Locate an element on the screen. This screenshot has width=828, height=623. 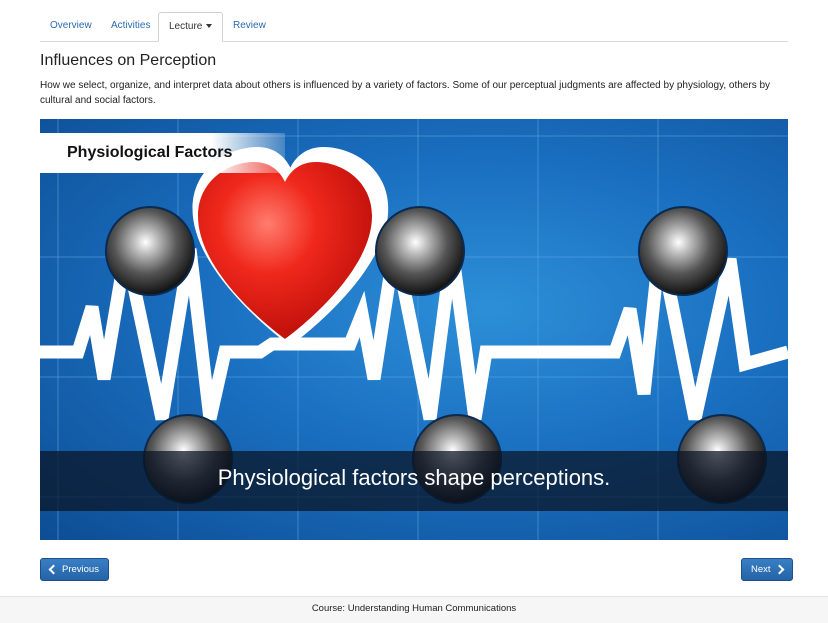
tab-review: Review is located at coordinates (249, 26).